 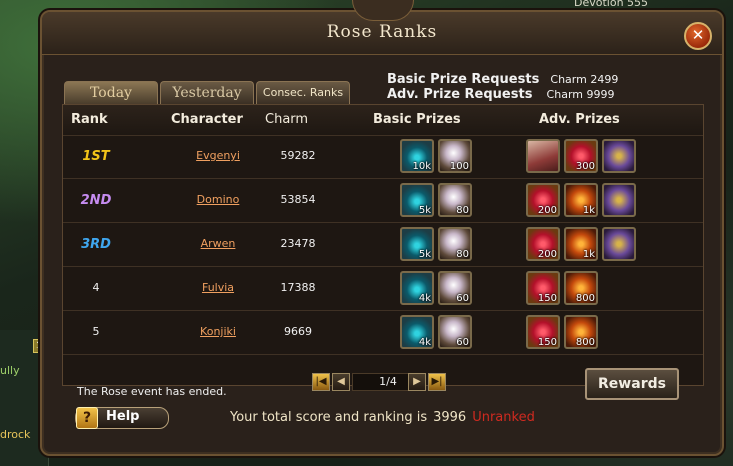 I want to click on table-row: 4 Fulvia 17388 4k 60 150 800, so click(x=383, y=289).